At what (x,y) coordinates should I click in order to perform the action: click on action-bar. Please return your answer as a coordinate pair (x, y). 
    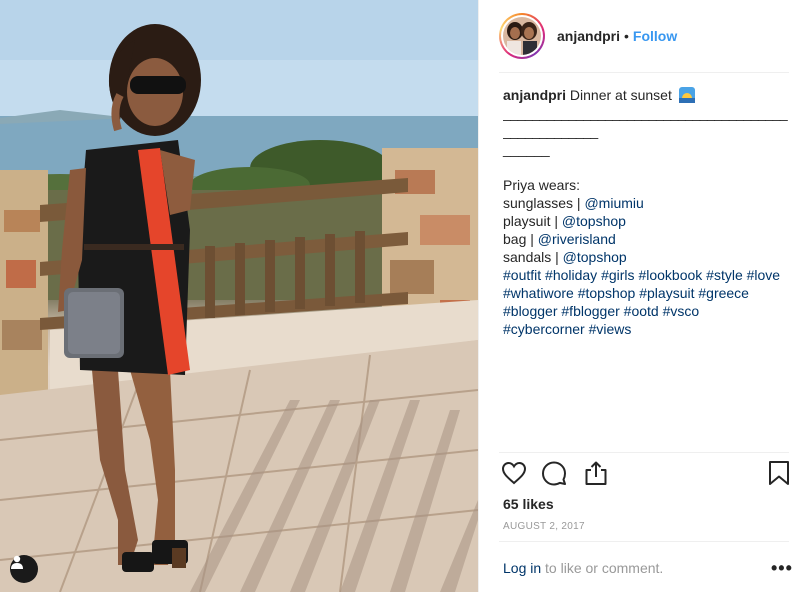
    Looking at the image, I should click on (646, 475).